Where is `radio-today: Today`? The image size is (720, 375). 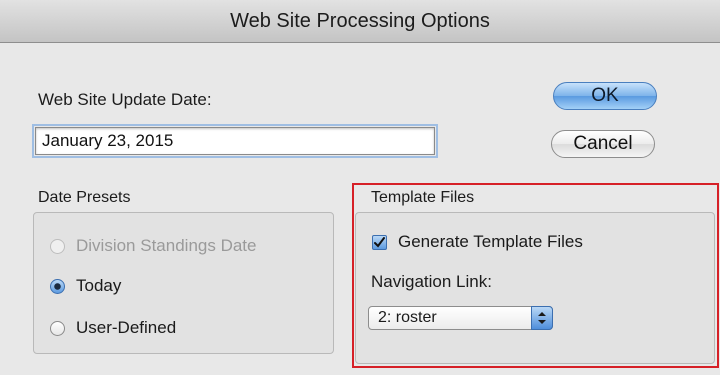
radio-today: Today is located at coordinates (85, 286).